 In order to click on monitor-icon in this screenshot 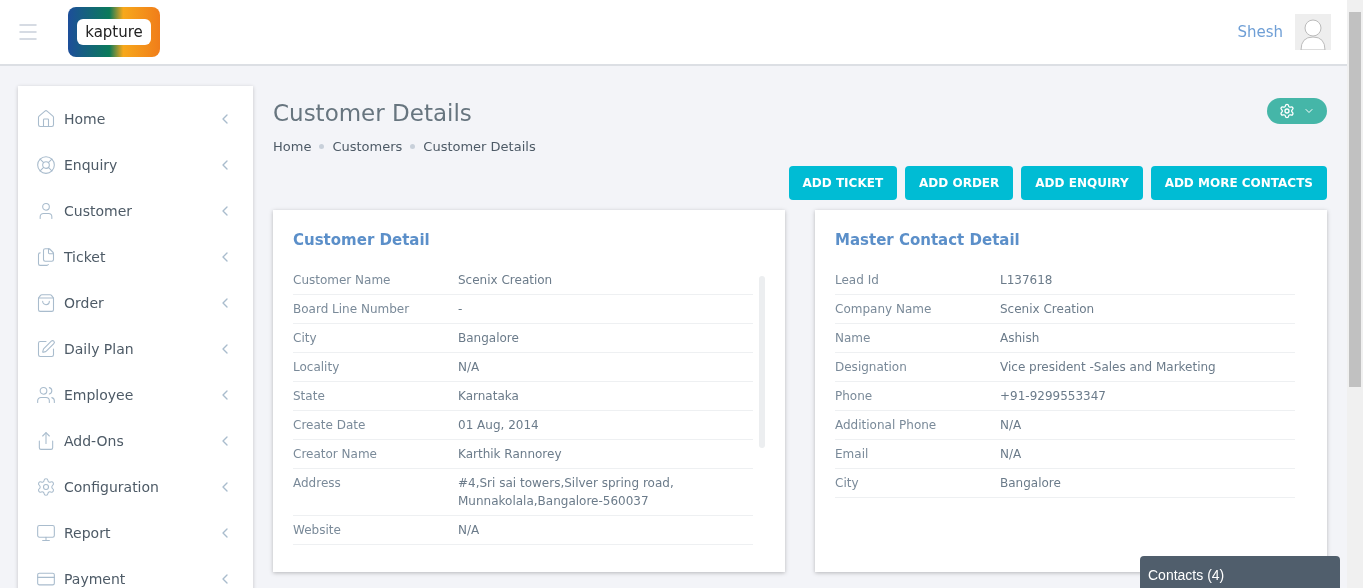, I will do `click(46, 533)`.